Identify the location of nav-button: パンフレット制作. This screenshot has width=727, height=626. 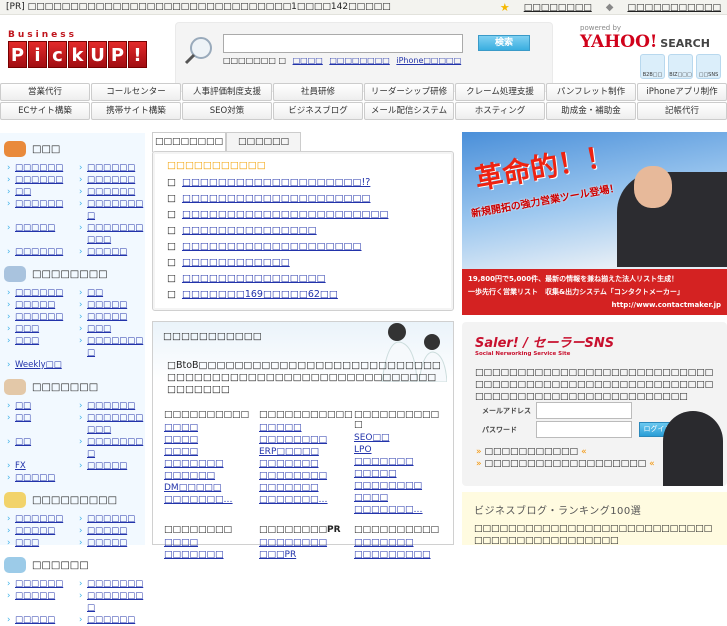
(591, 92).